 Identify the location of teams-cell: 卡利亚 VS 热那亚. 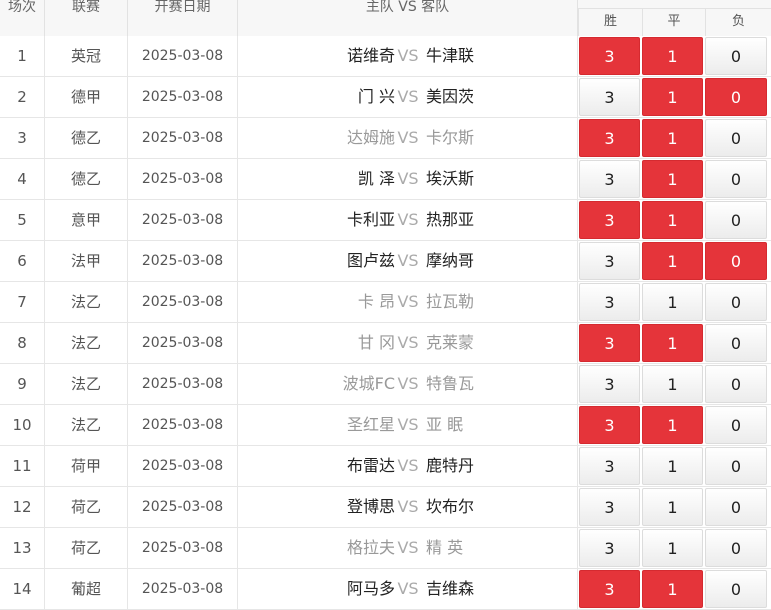
(408, 220).